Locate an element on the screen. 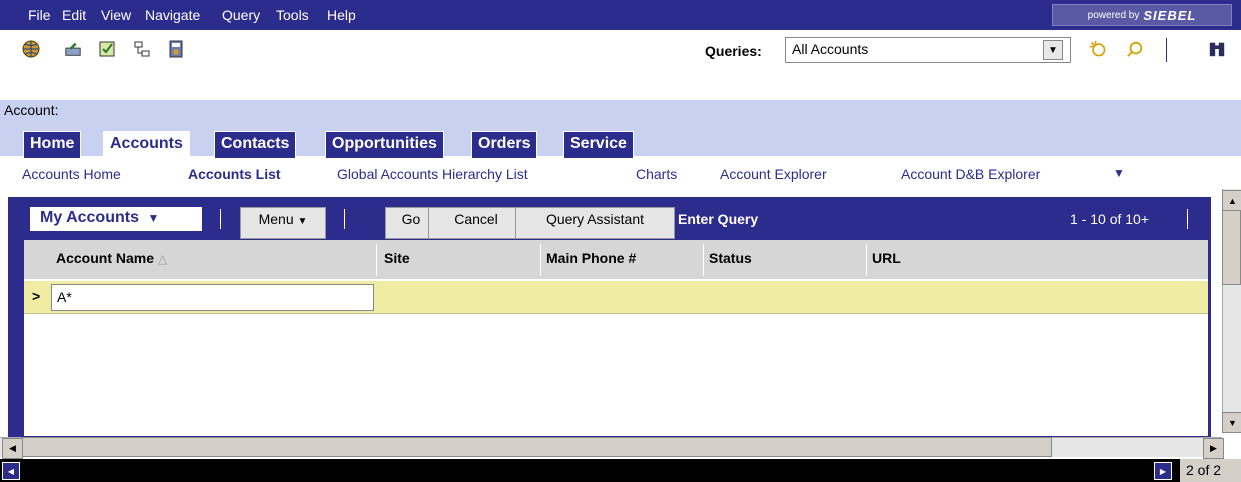 Image resolution: width=1241 pixels, height=482 pixels. column-site: Site is located at coordinates (397, 258).